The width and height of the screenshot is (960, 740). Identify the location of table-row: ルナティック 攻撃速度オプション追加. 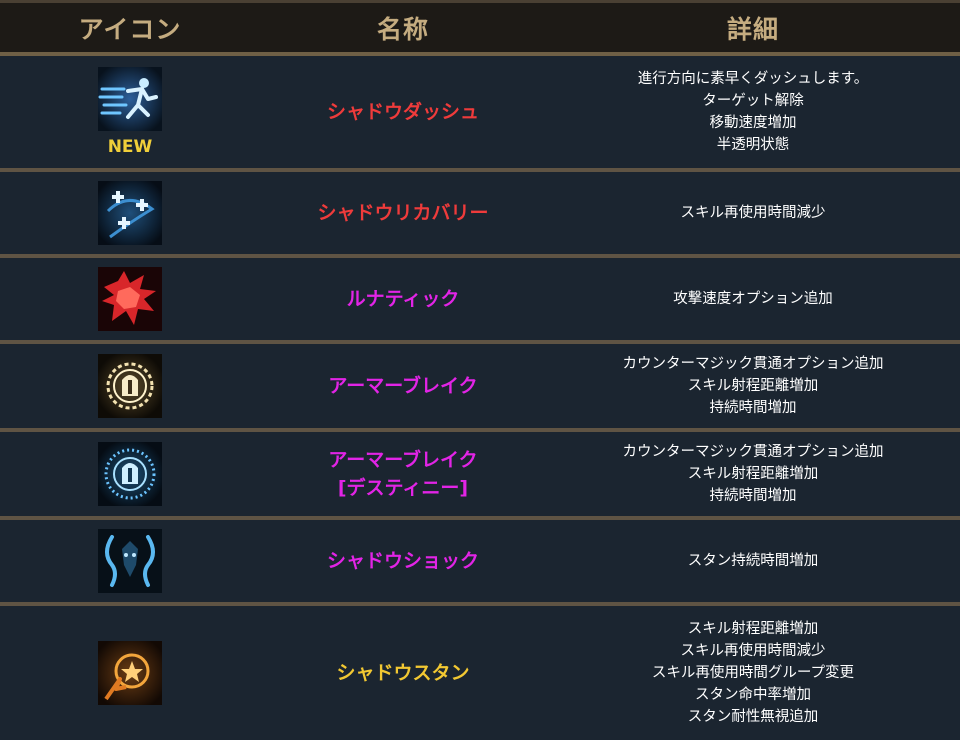
(480, 301).